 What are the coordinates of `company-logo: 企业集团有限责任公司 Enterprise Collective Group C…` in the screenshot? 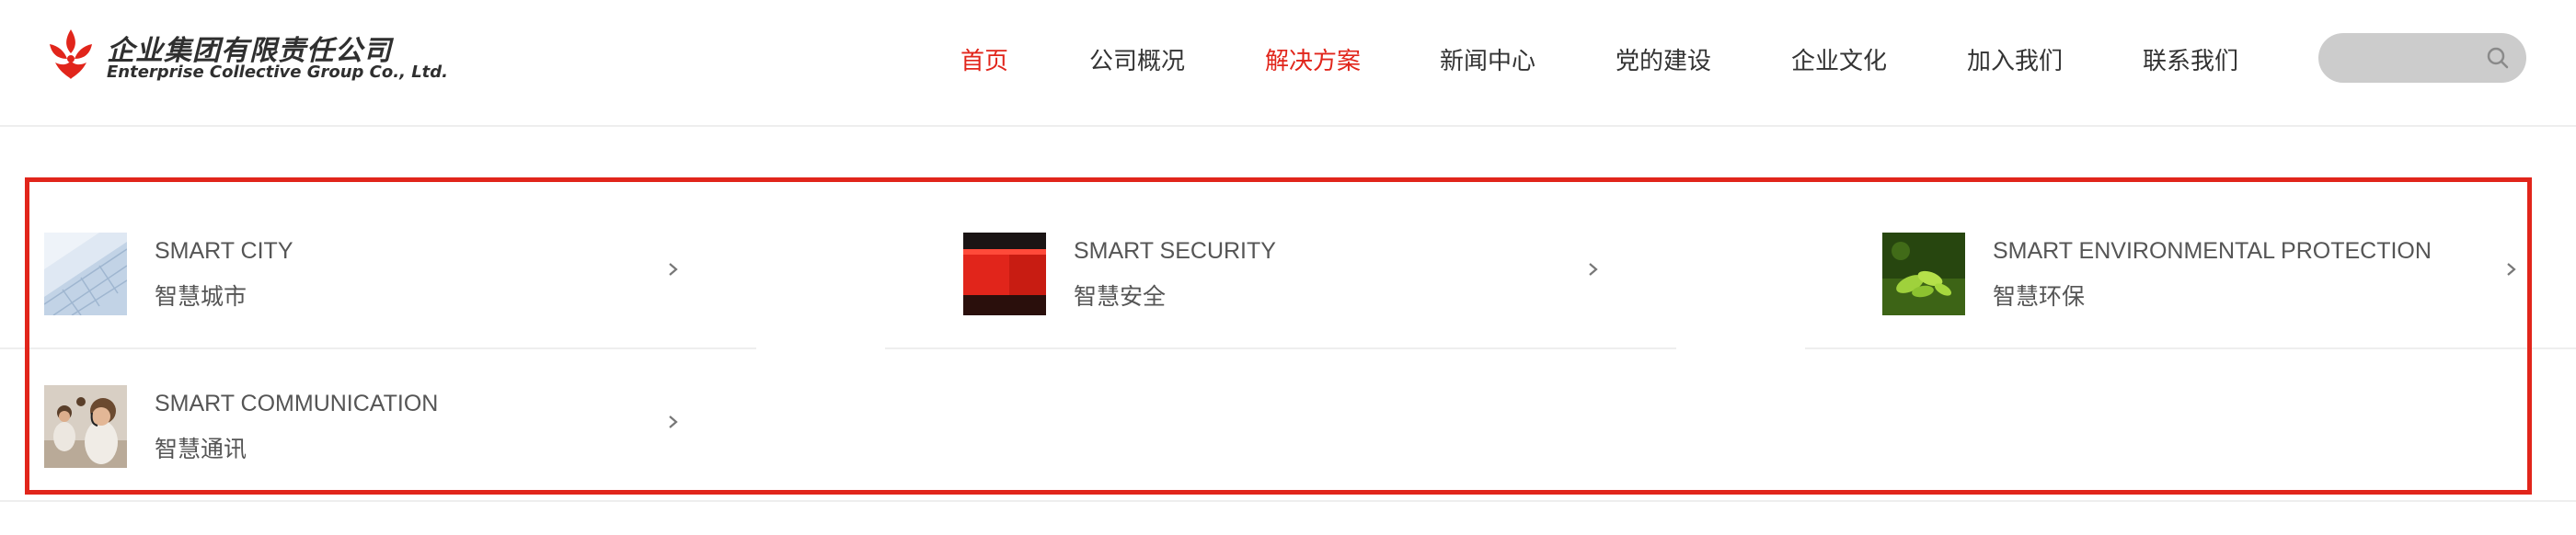 It's located at (245, 58).